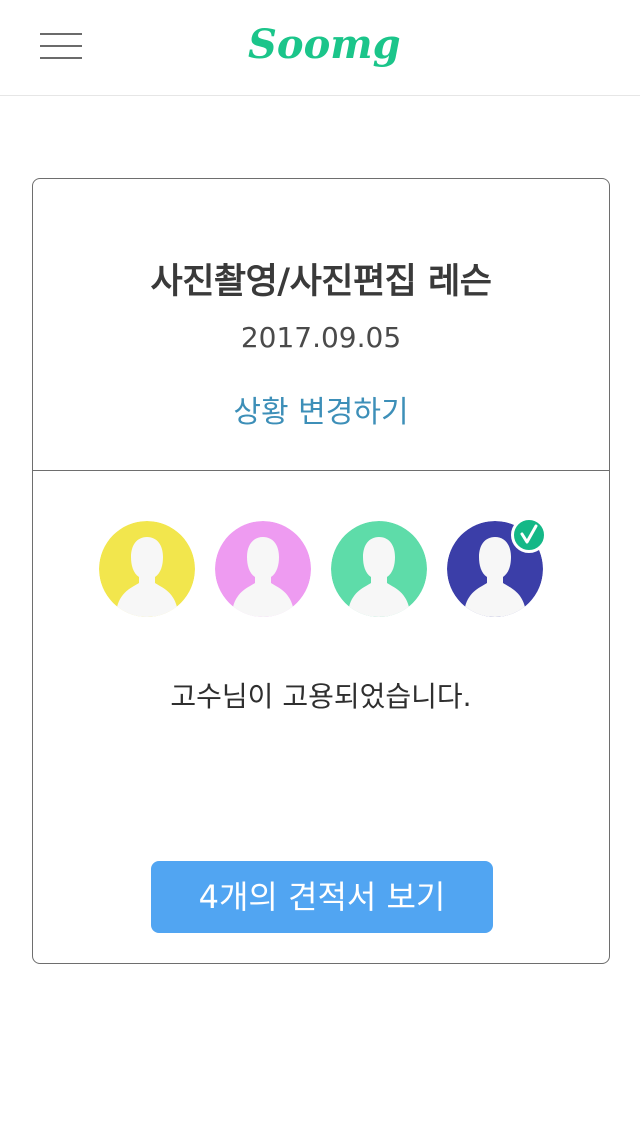 The width and height of the screenshot is (640, 1136). I want to click on pro-avatars, so click(322, 569).